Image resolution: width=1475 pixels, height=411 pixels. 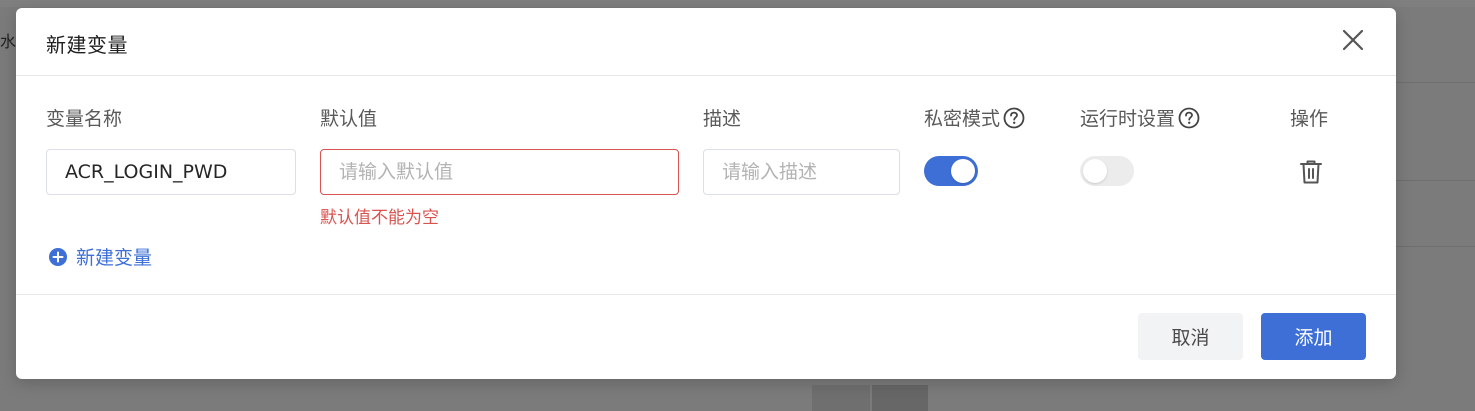 I want to click on default-value-input, so click(x=499, y=172).